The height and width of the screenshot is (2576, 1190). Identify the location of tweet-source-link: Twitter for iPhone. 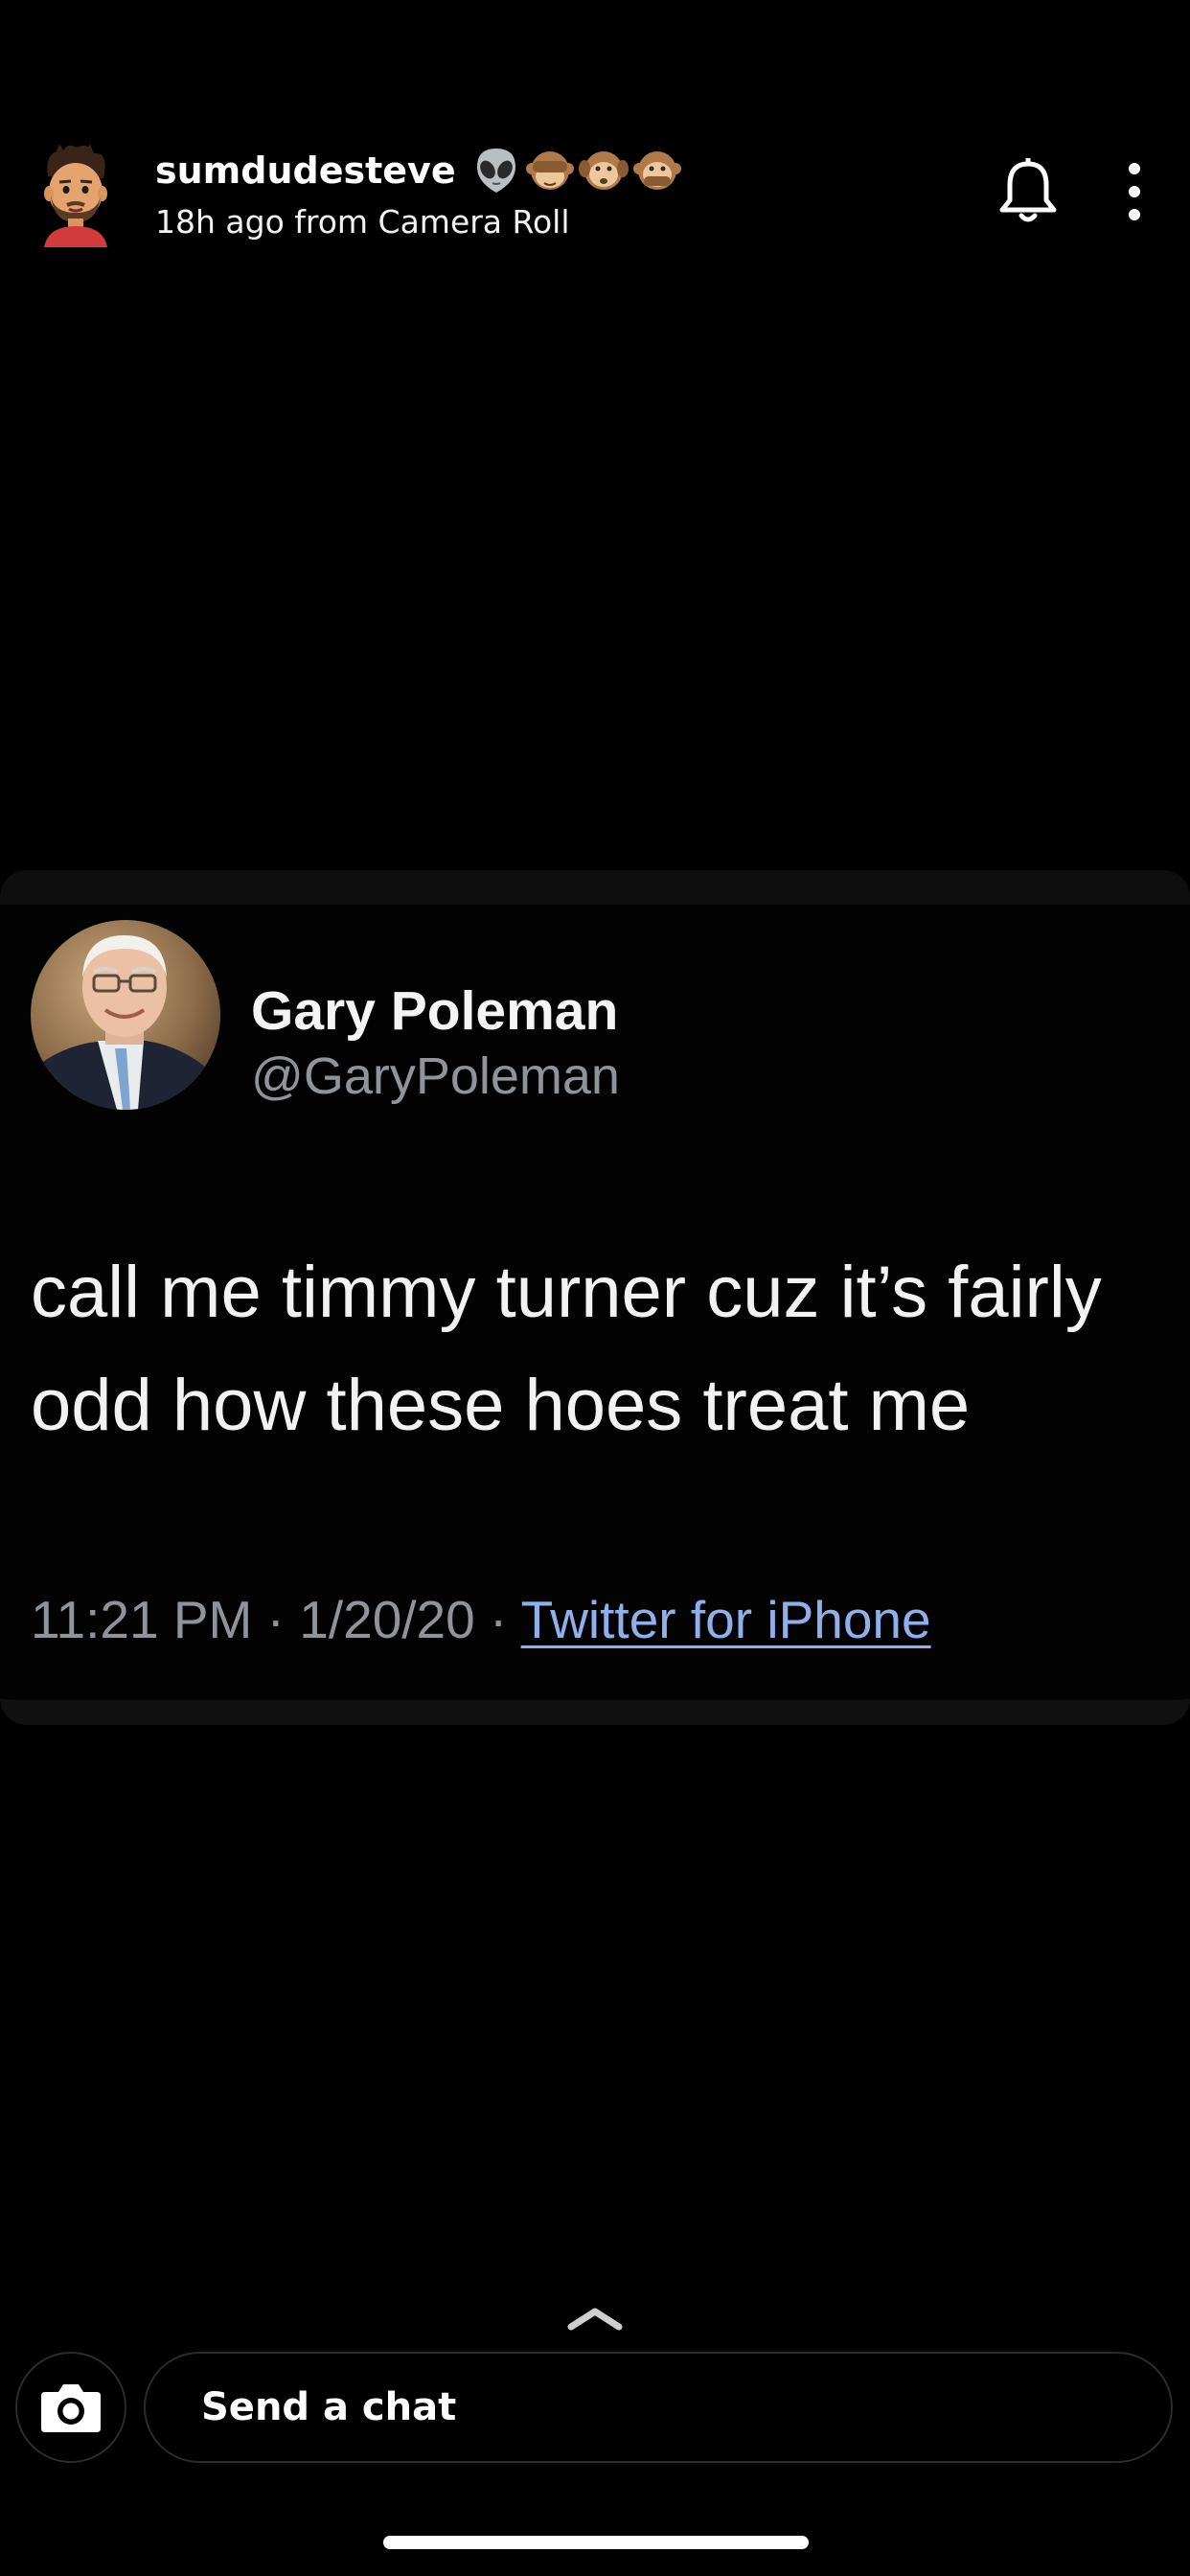
(726, 1619).